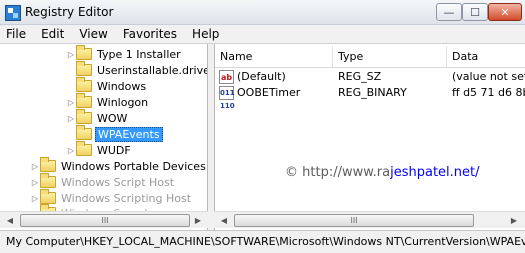 This screenshot has width=525, height=253. I want to click on watermark-text: © http://www.rajeshpatel.net/, so click(382, 172).